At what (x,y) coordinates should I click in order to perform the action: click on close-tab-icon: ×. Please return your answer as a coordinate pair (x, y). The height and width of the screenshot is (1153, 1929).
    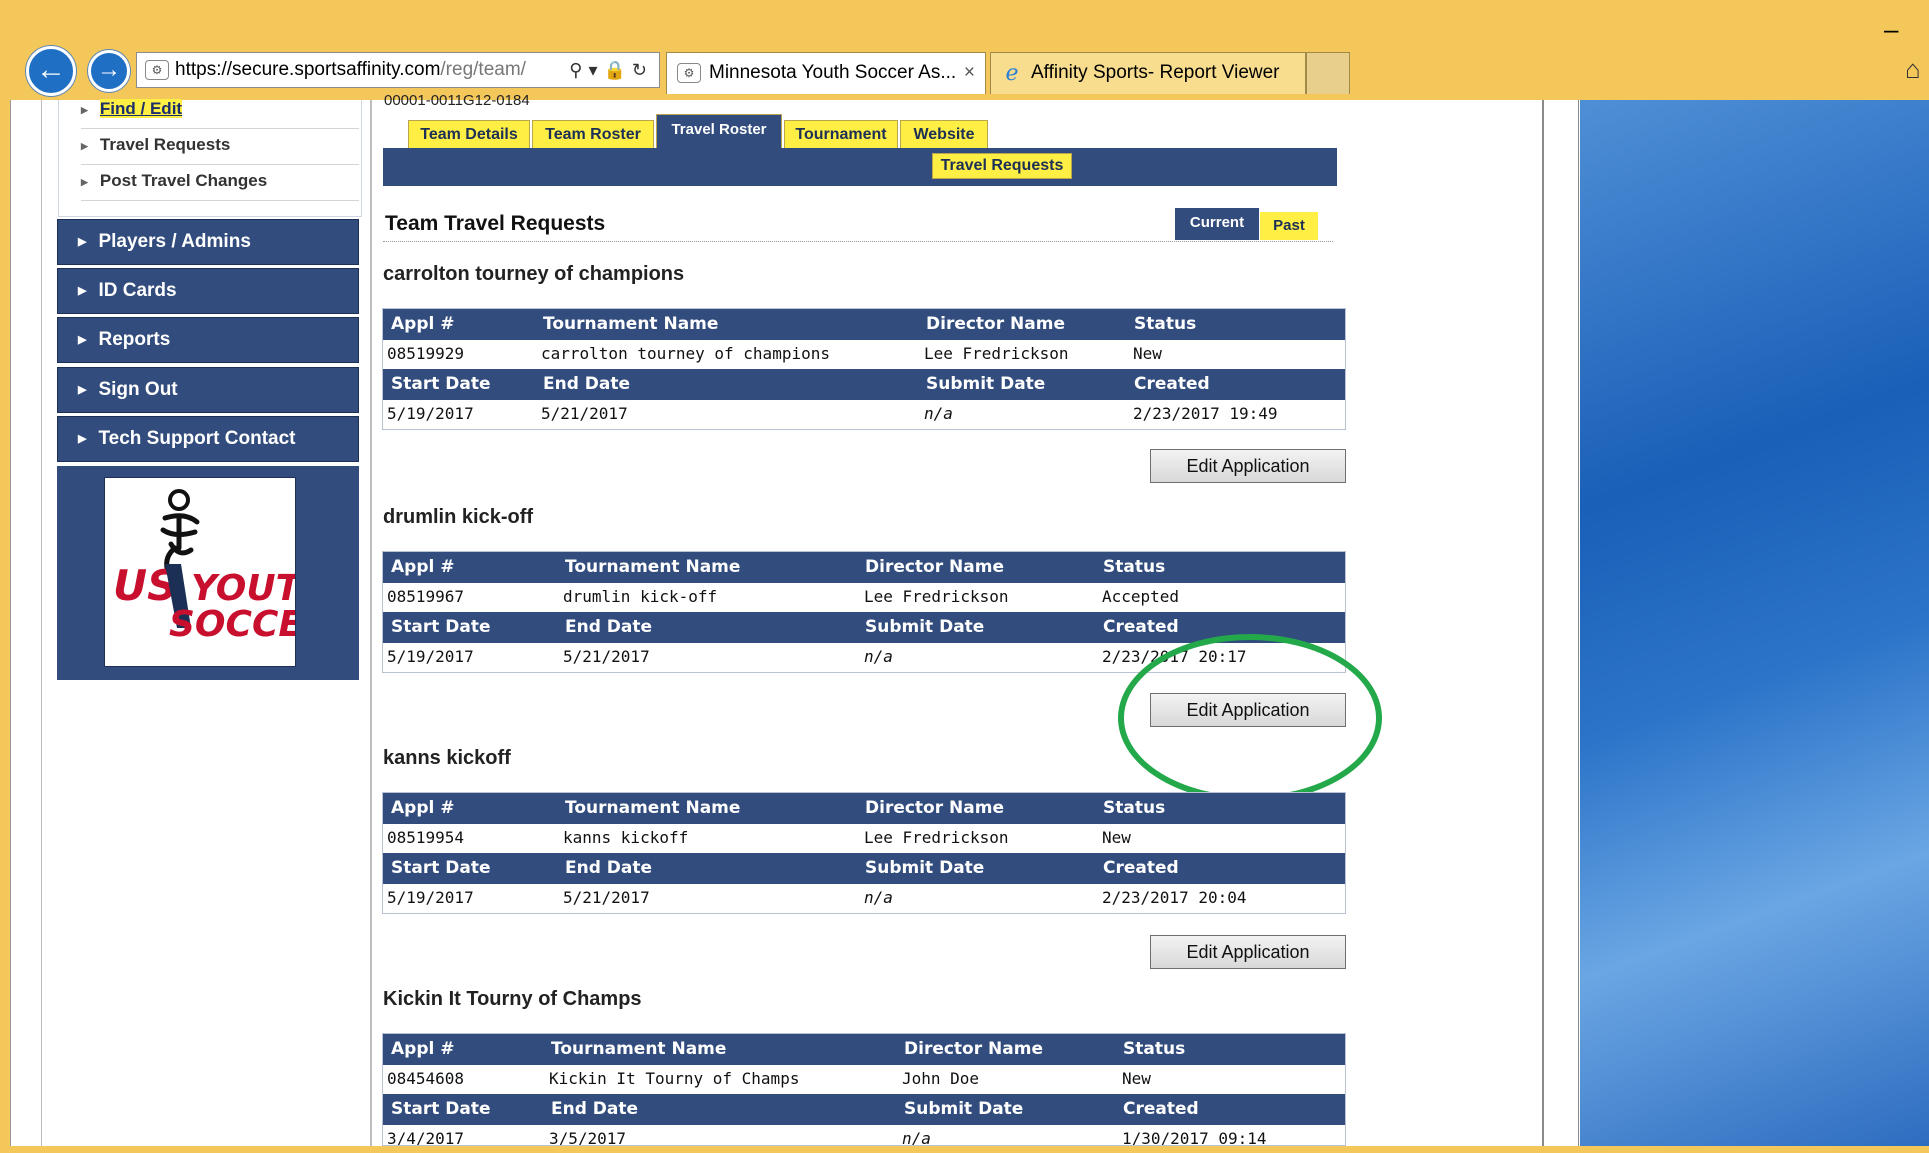
    Looking at the image, I should click on (969, 73).